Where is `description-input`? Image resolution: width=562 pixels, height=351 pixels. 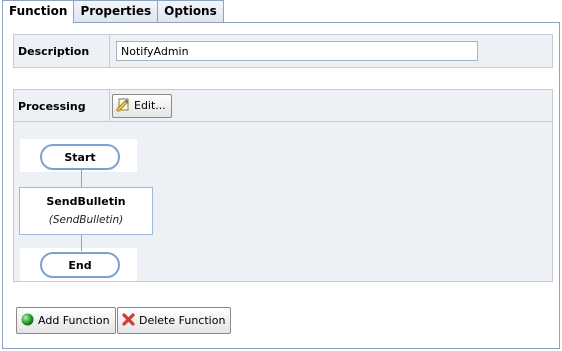
description-input is located at coordinates (297, 51).